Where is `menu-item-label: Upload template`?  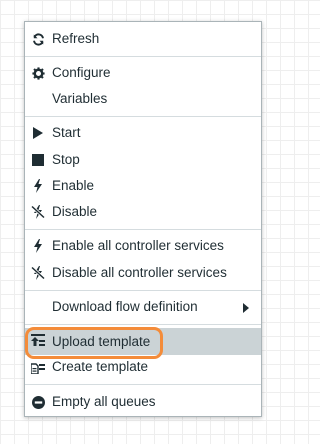
menu-item-label: Upload template is located at coordinates (101, 341).